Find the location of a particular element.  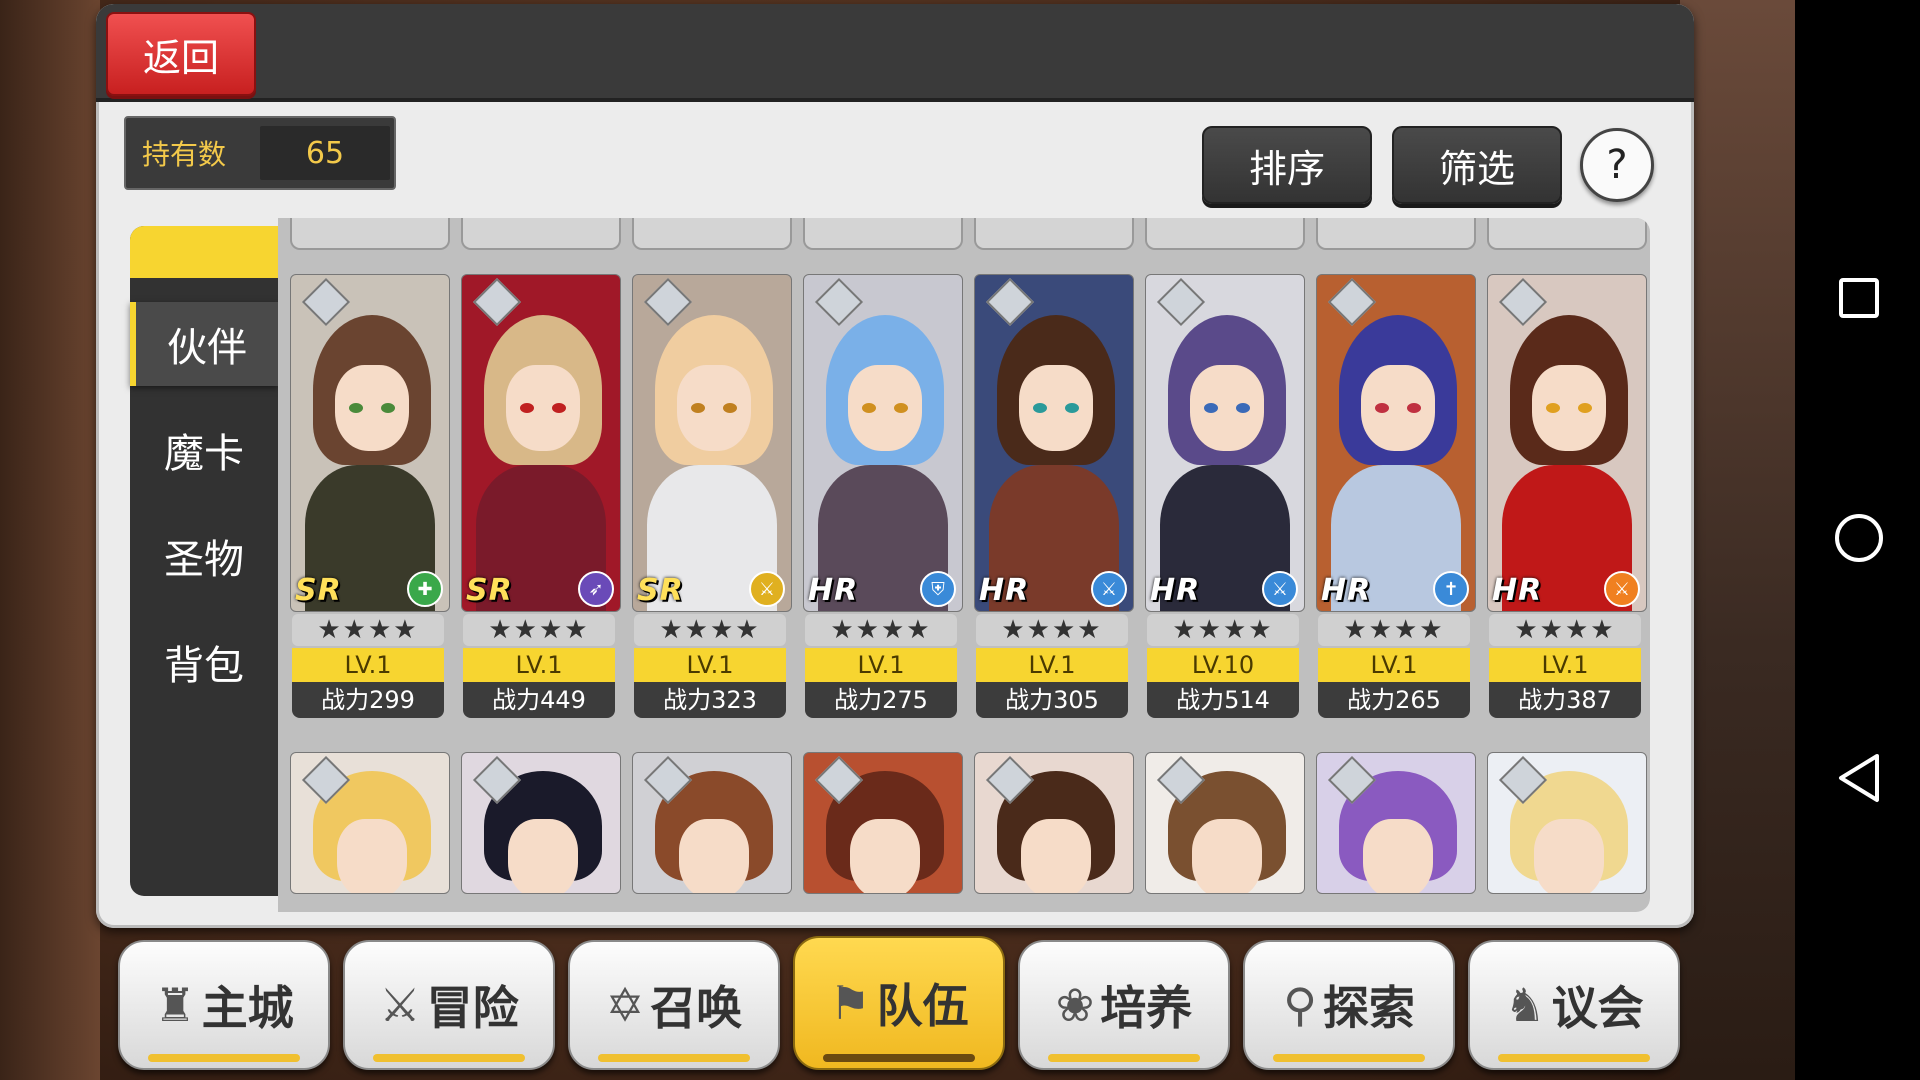

power-label: 战力514 is located at coordinates (1223, 700).